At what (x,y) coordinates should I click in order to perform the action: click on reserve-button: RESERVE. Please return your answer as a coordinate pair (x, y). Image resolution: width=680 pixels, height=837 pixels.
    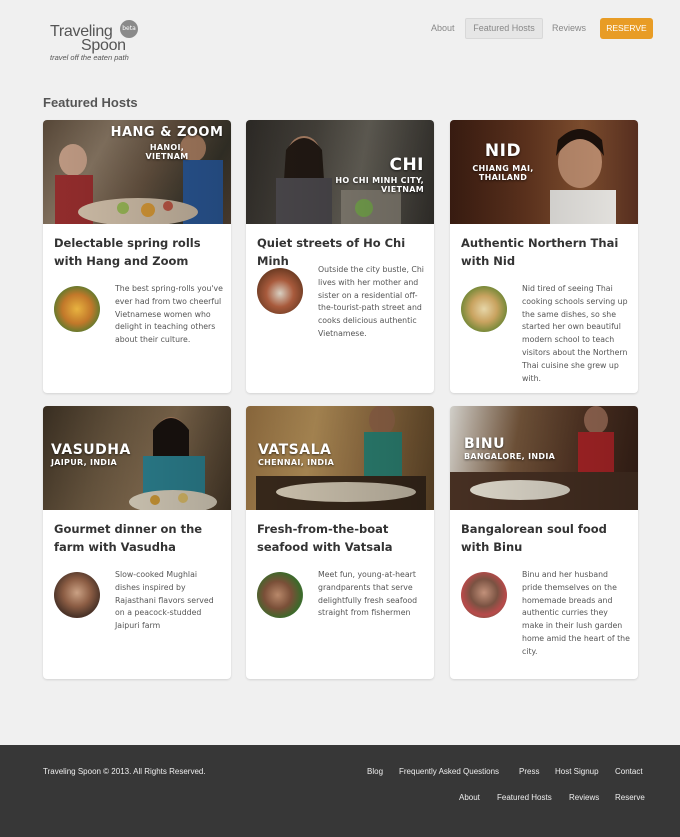
    Looking at the image, I should click on (626, 28).